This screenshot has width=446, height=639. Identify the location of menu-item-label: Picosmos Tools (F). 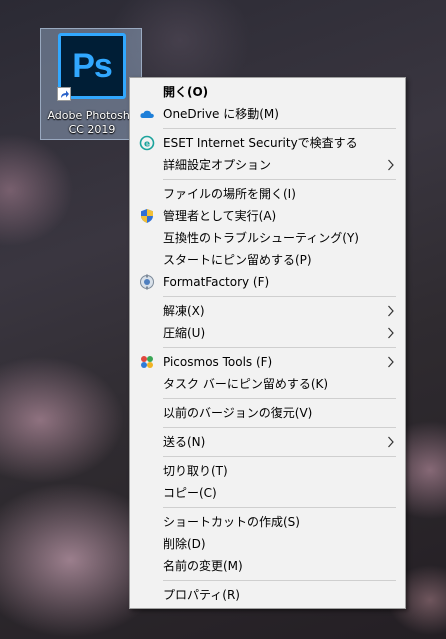
(218, 362).